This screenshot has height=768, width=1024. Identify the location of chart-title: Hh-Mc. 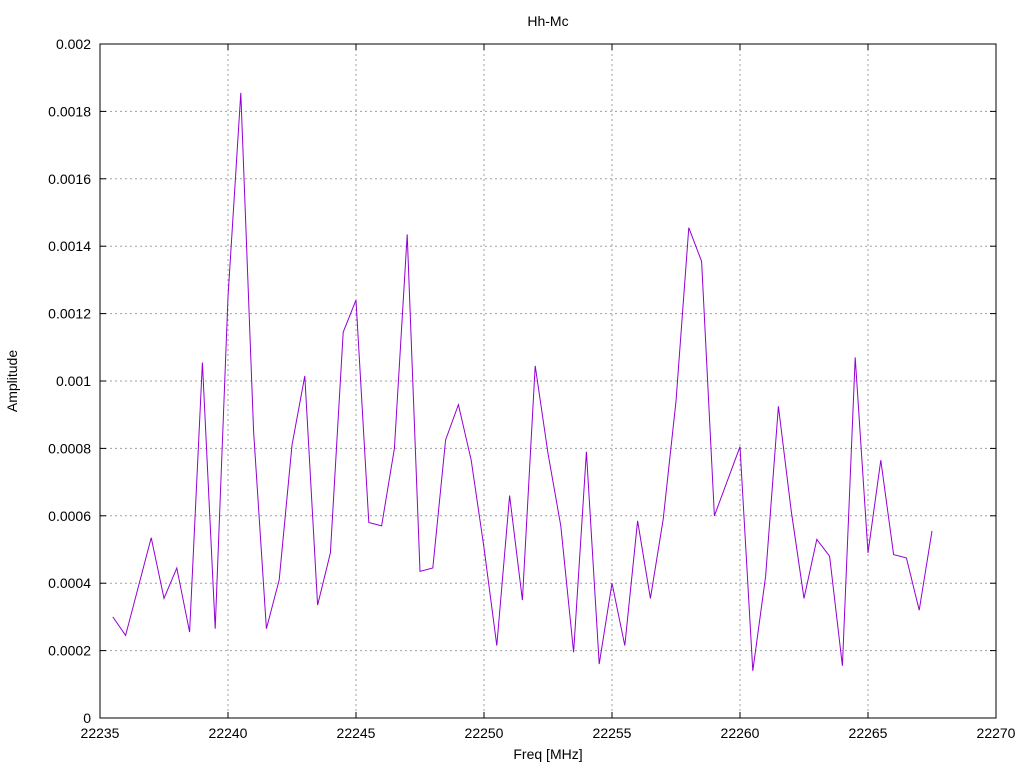
(547, 21).